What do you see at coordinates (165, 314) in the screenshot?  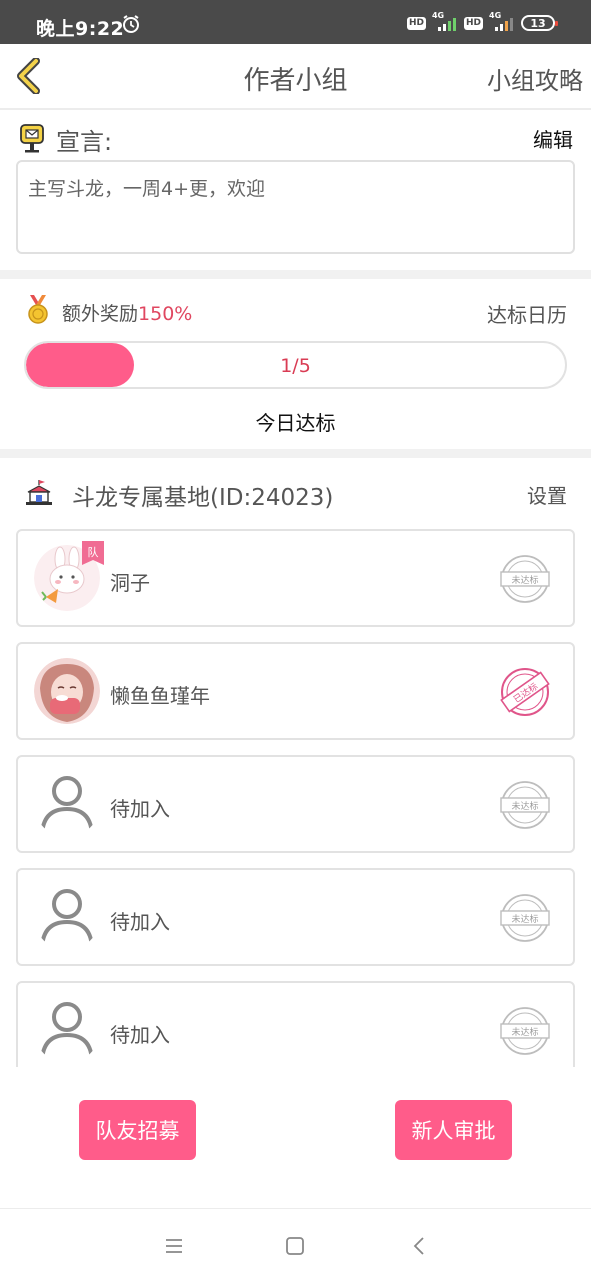 I see `extra-reward-percent: 150%` at bounding box center [165, 314].